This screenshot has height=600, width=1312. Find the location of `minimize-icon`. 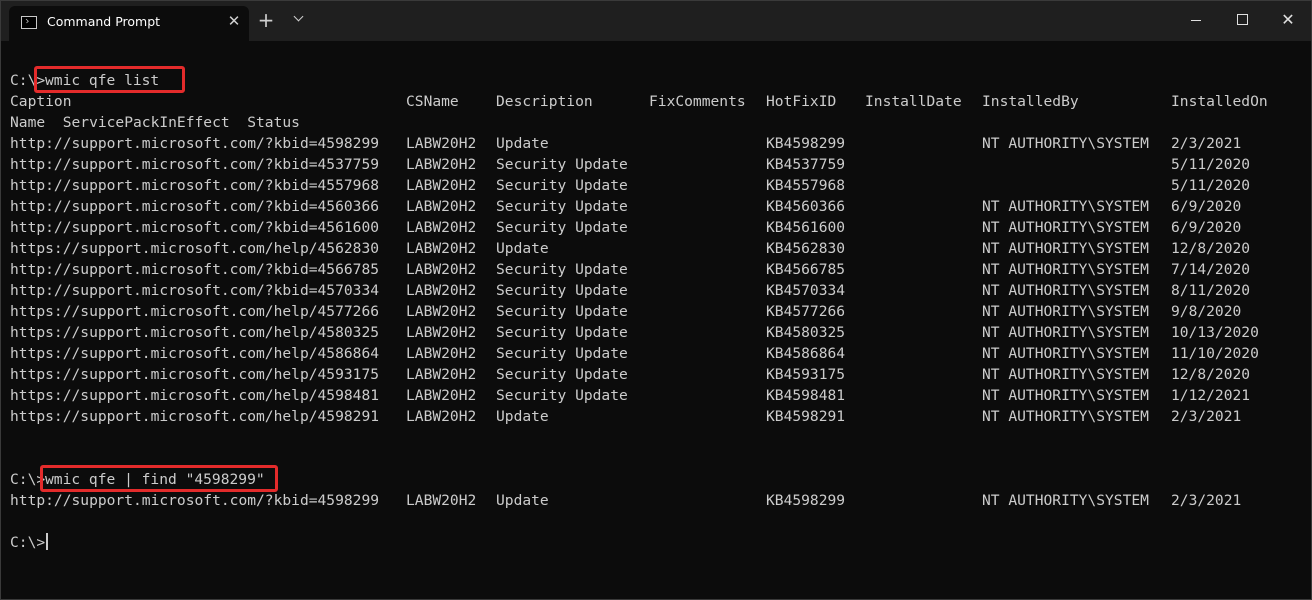

minimize-icon is located at coordinates (1196, 20).